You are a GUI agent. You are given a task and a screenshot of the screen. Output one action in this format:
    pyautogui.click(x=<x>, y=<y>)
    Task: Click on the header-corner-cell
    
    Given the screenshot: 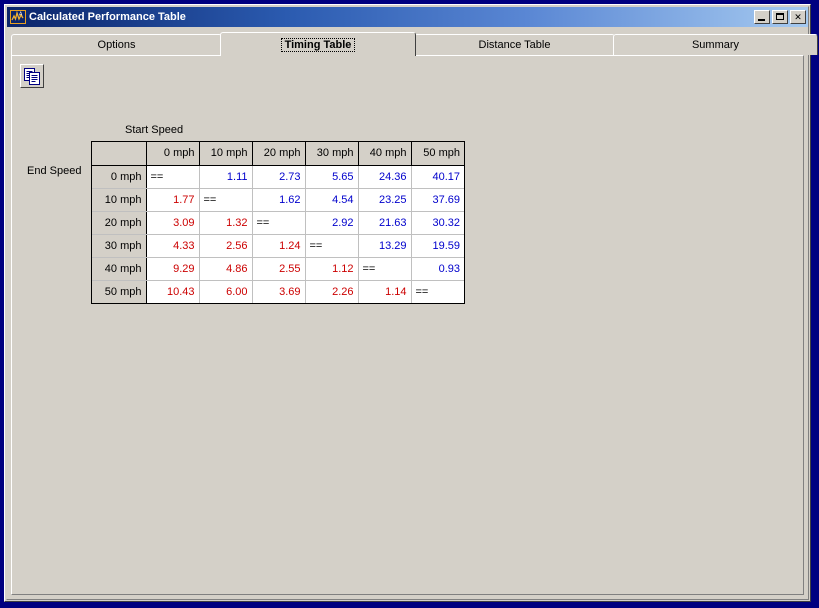 What is the action you would take?
    pyautogui.click(x=119, y=154)
    